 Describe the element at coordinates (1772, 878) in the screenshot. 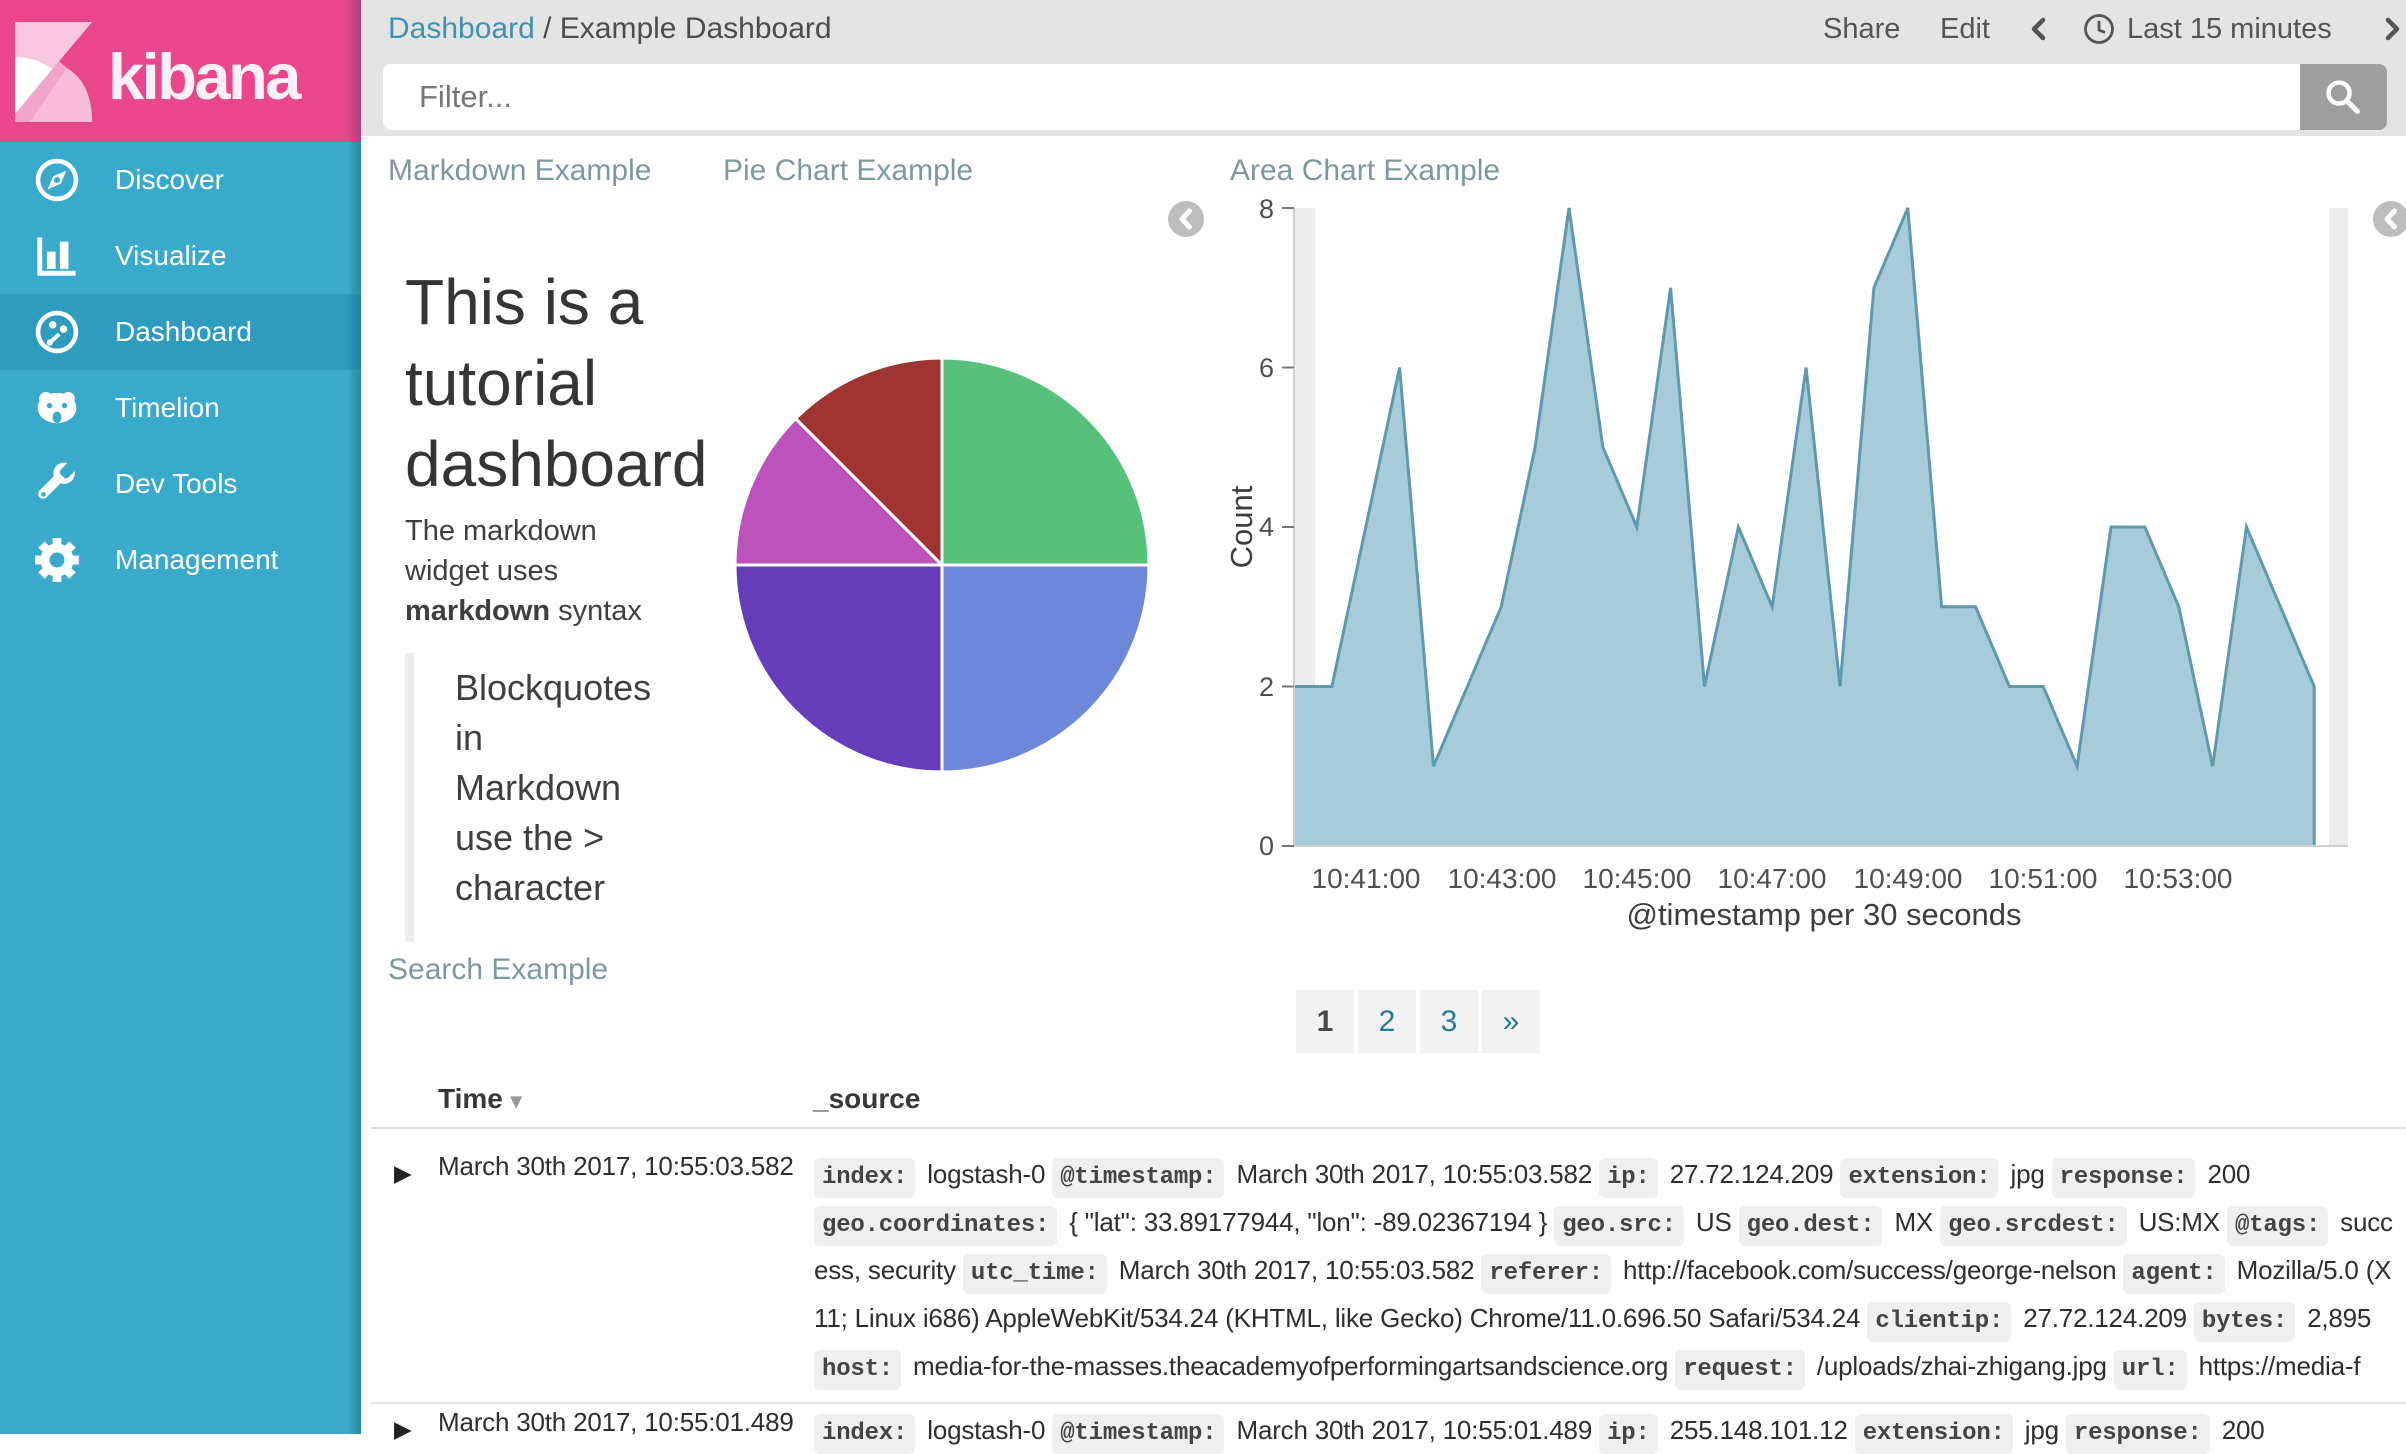

I see `svg-text: 10:47:00` at that location.